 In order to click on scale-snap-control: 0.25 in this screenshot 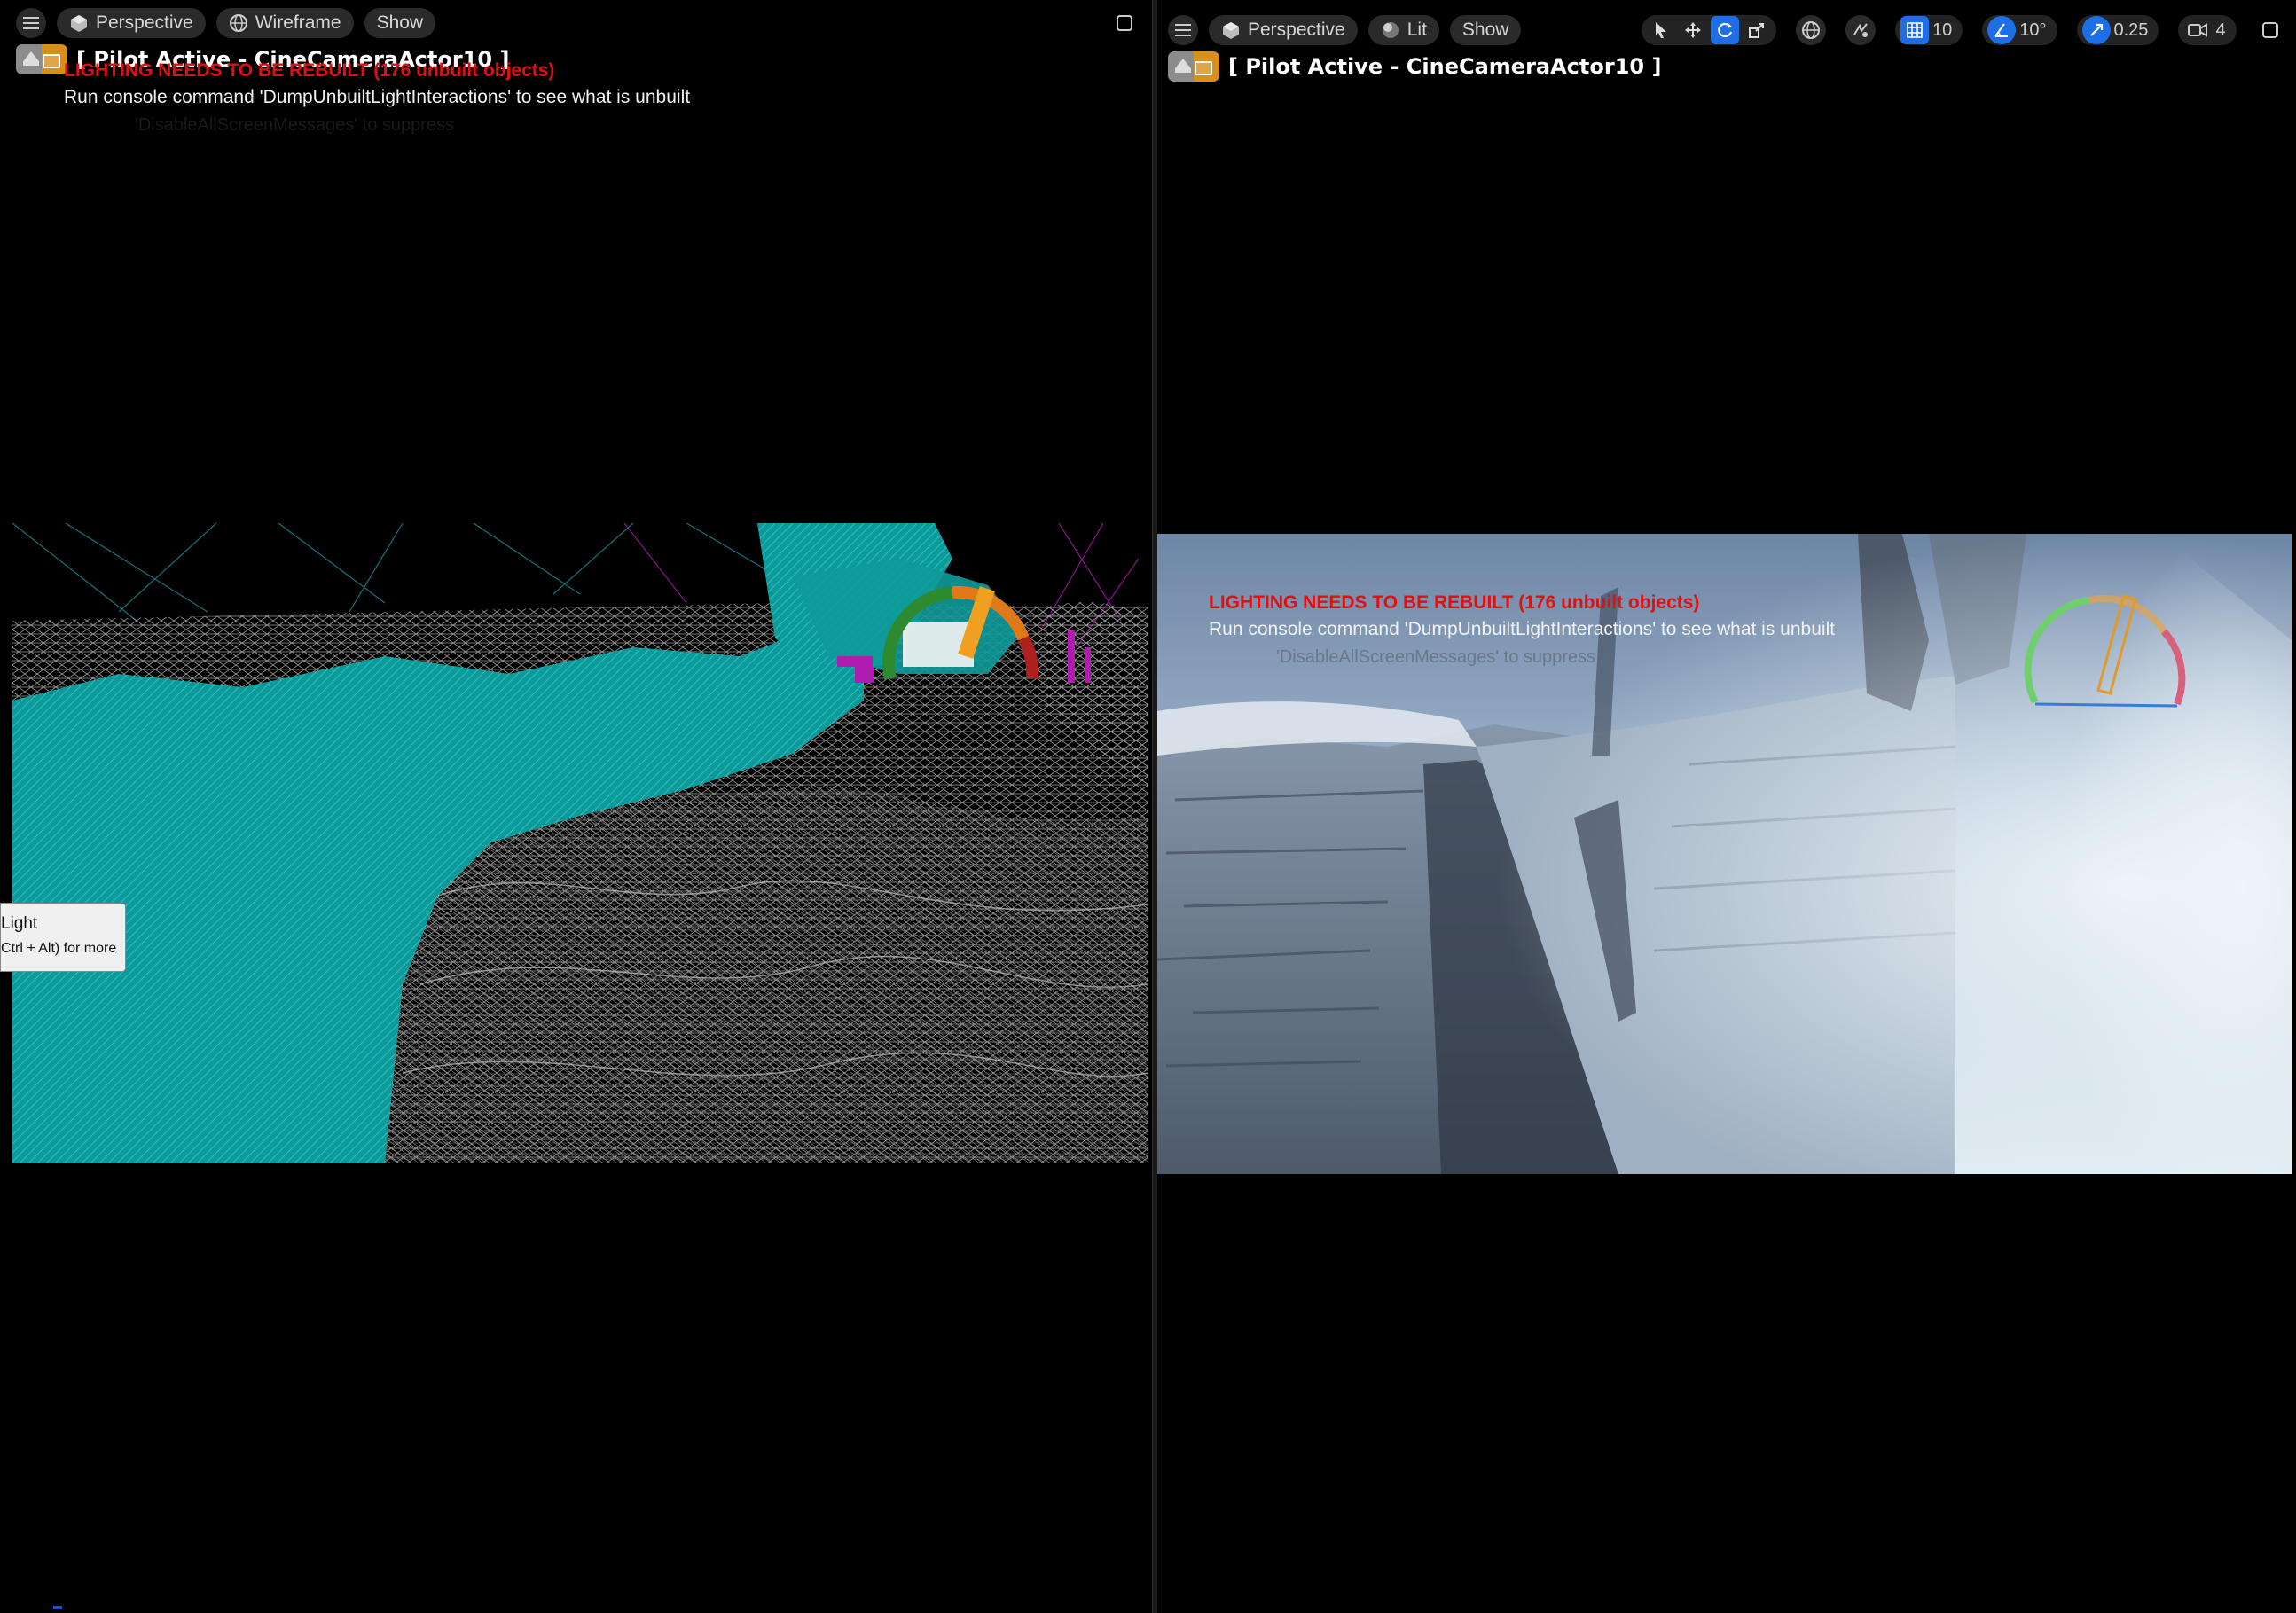, I will do `click(2117, 30)`.